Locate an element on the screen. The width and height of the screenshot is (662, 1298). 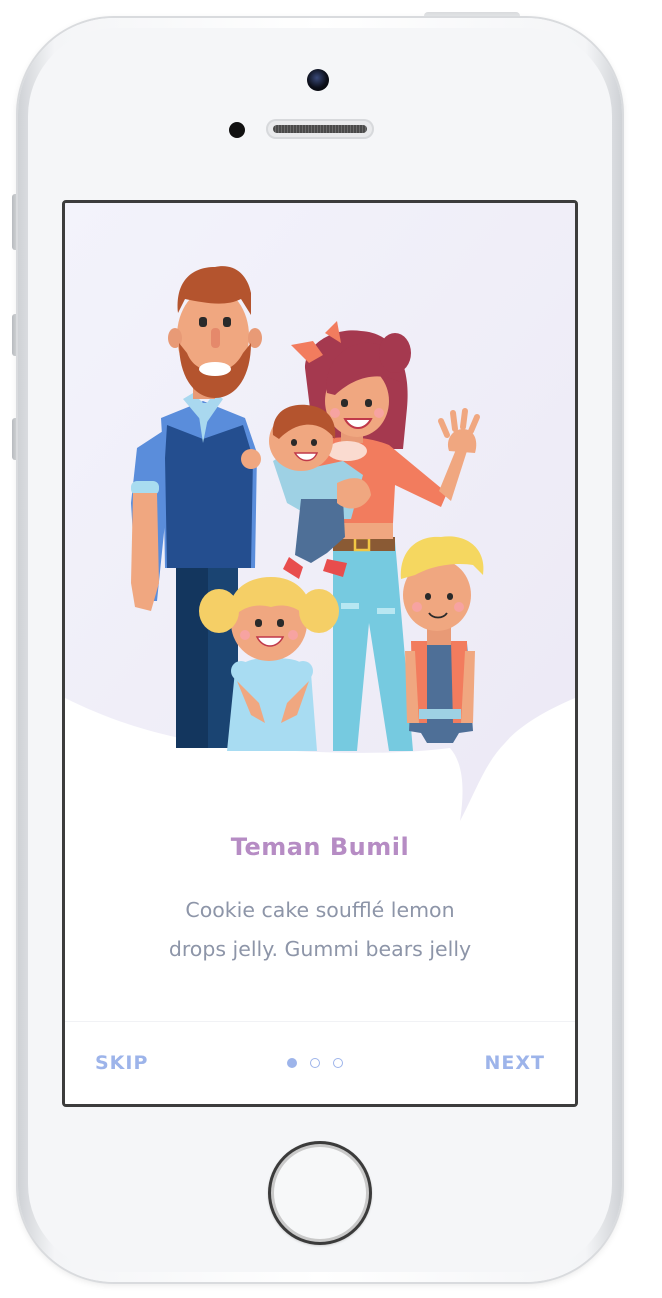
page-dot-active is located at coordinates (292, 1063).